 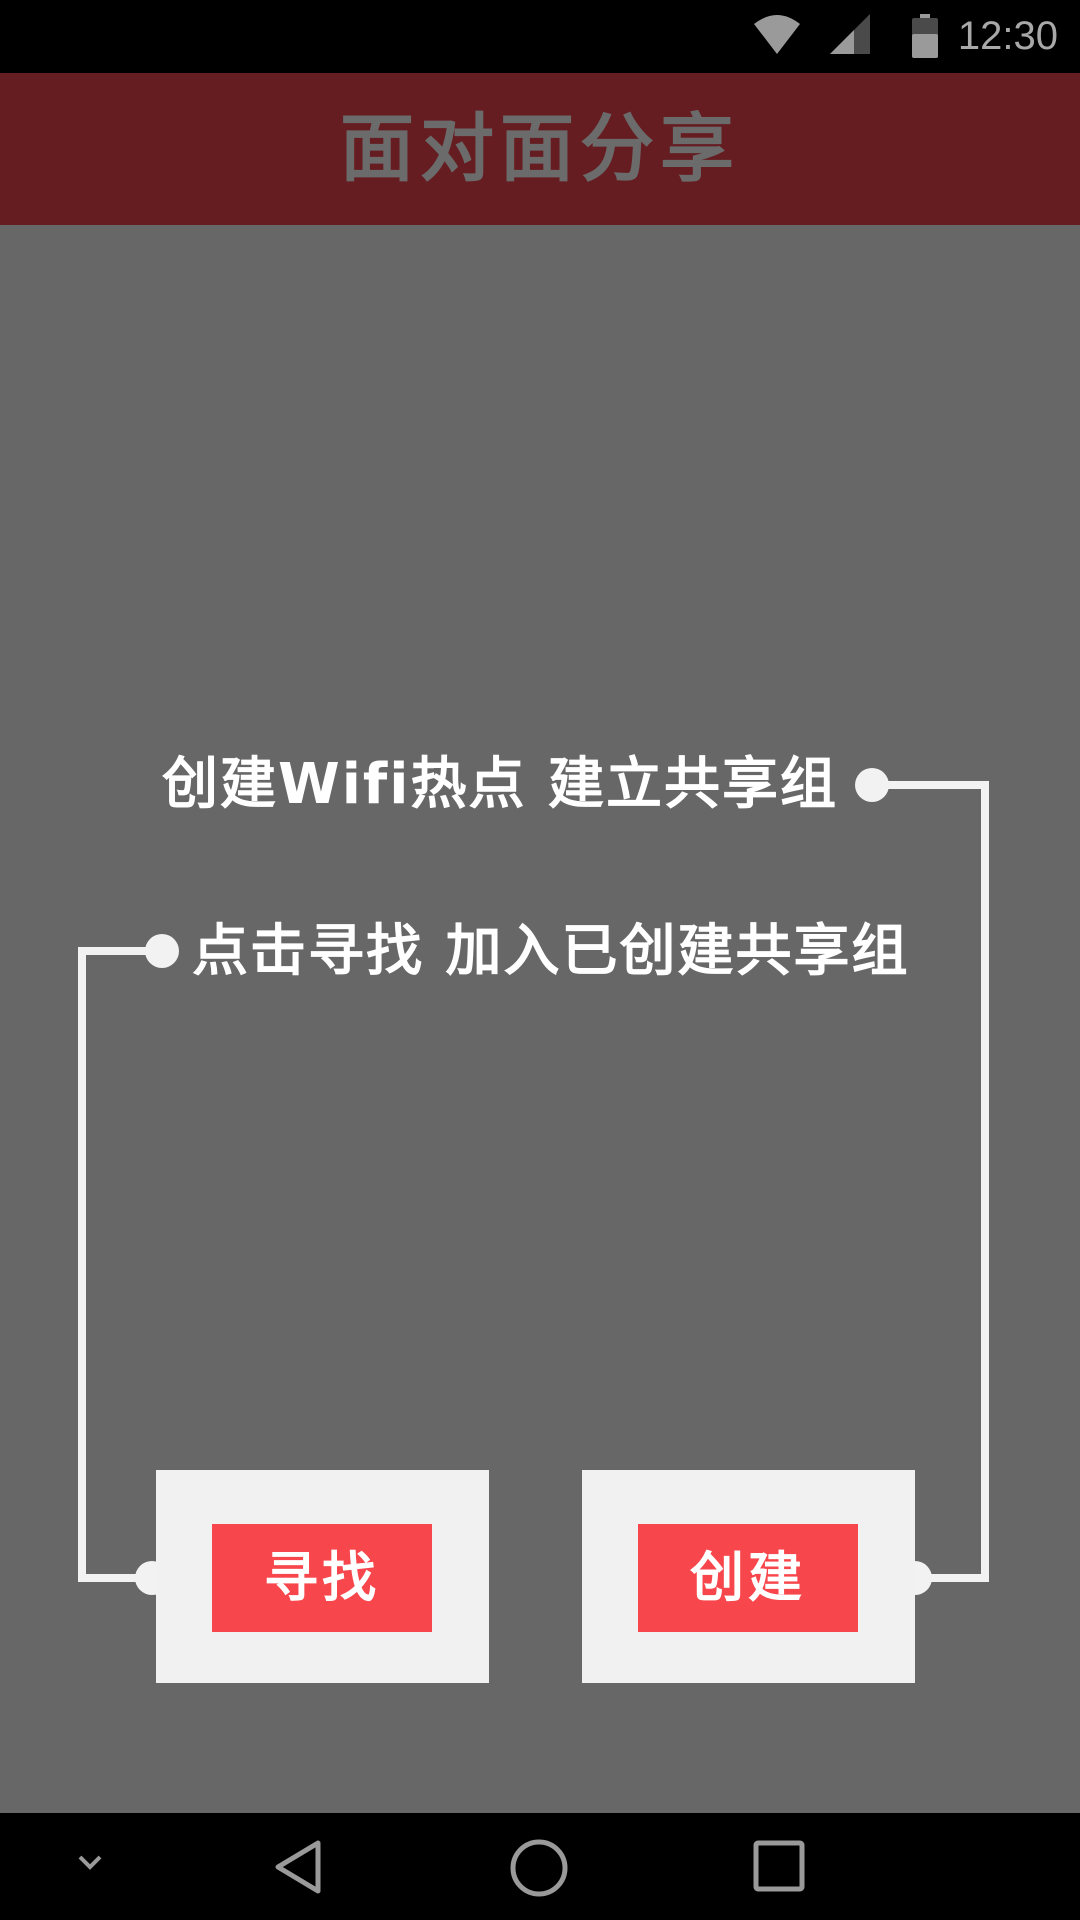 I want to click on find-connector, so click(x=120, y=1264).